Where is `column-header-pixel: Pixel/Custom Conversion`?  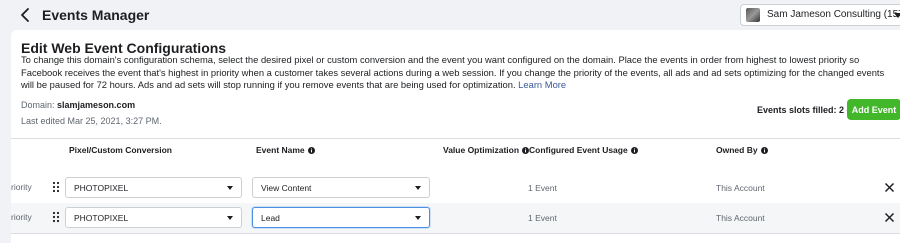 column-header-pixel: Pixel/Custom Conversion is located at coordinates (120, 150).